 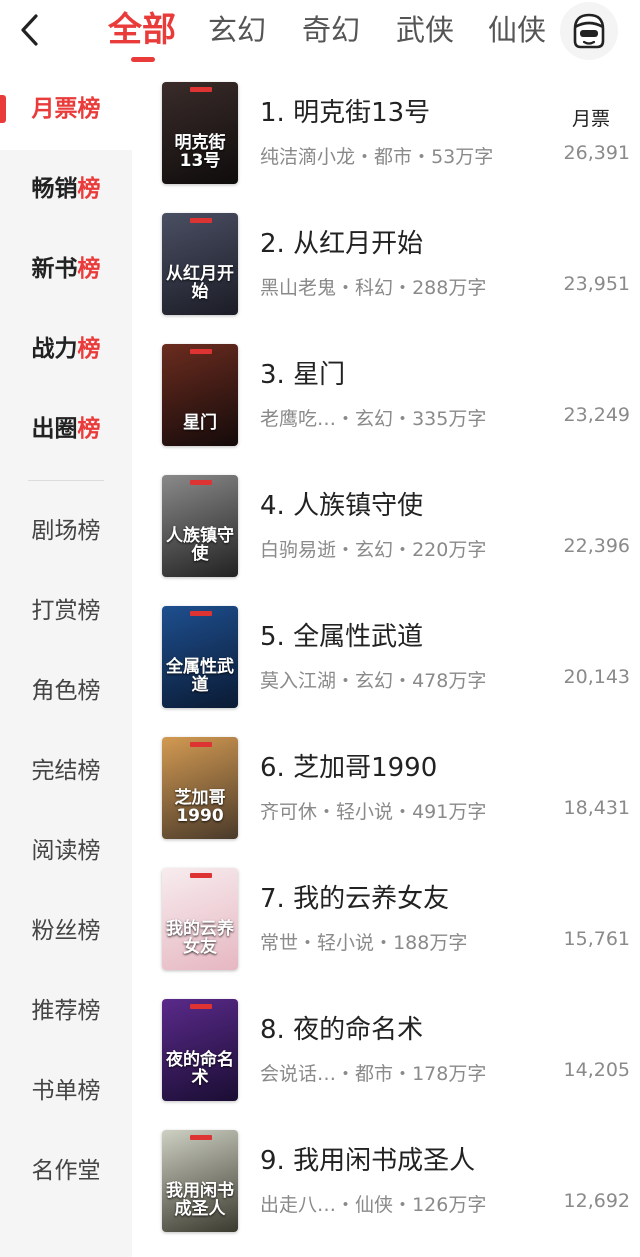 What do you see at coordinates (200, 264) in the screenshot?
I see `book-cover-image: 从红月开始` at bounding box center [200, 264].